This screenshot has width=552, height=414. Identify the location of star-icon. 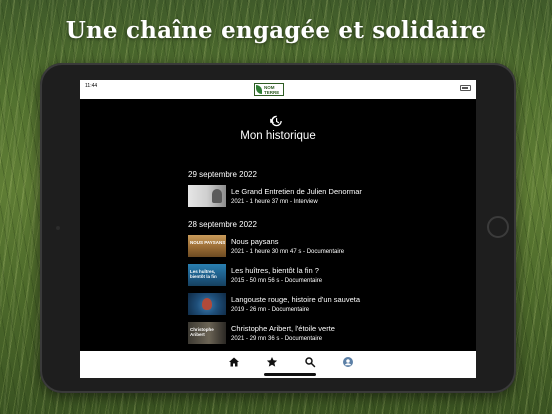
(272, 362).